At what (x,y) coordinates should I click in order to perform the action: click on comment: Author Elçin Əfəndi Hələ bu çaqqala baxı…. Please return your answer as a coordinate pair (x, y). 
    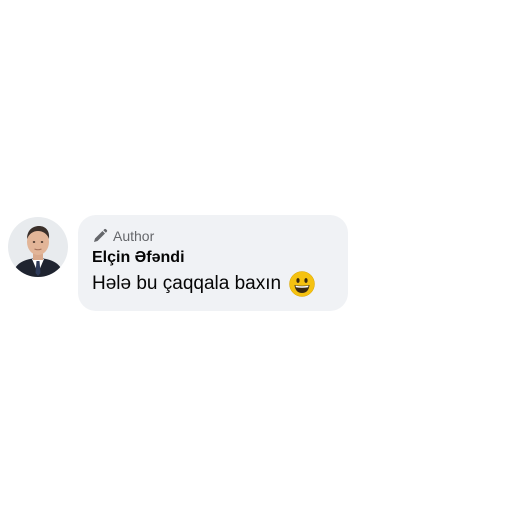
    Looking at the image, I should click on (178, 263).